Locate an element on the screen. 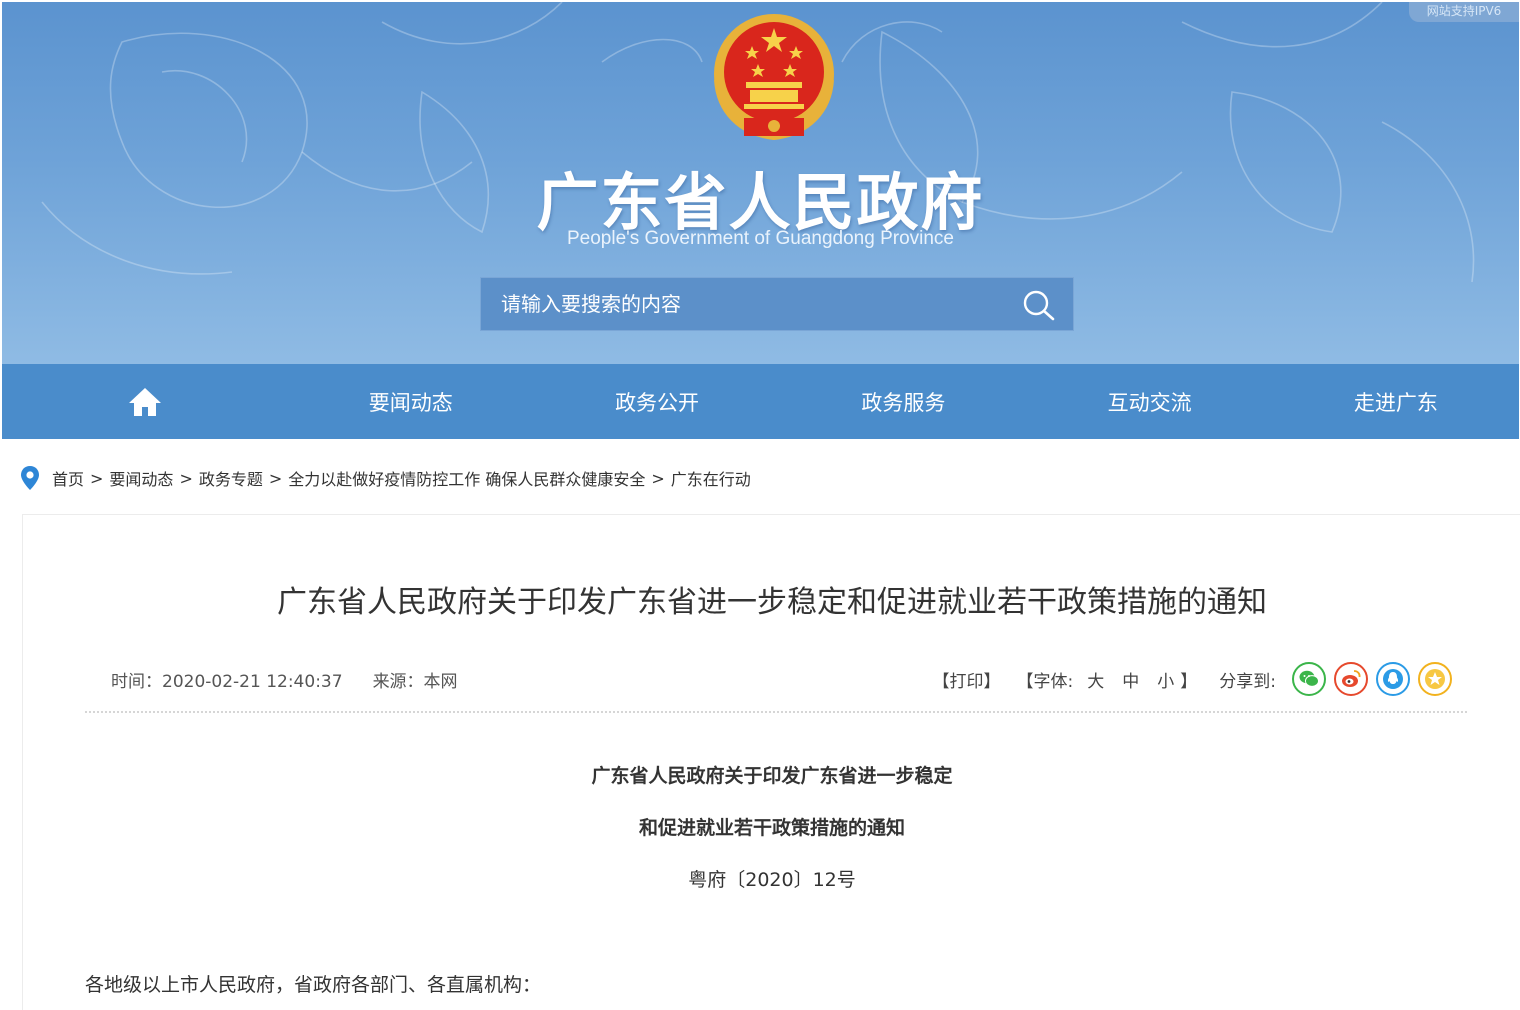  ipv6-support-badge: 网站支持IPV6 is located at coordinates (1464, 12).